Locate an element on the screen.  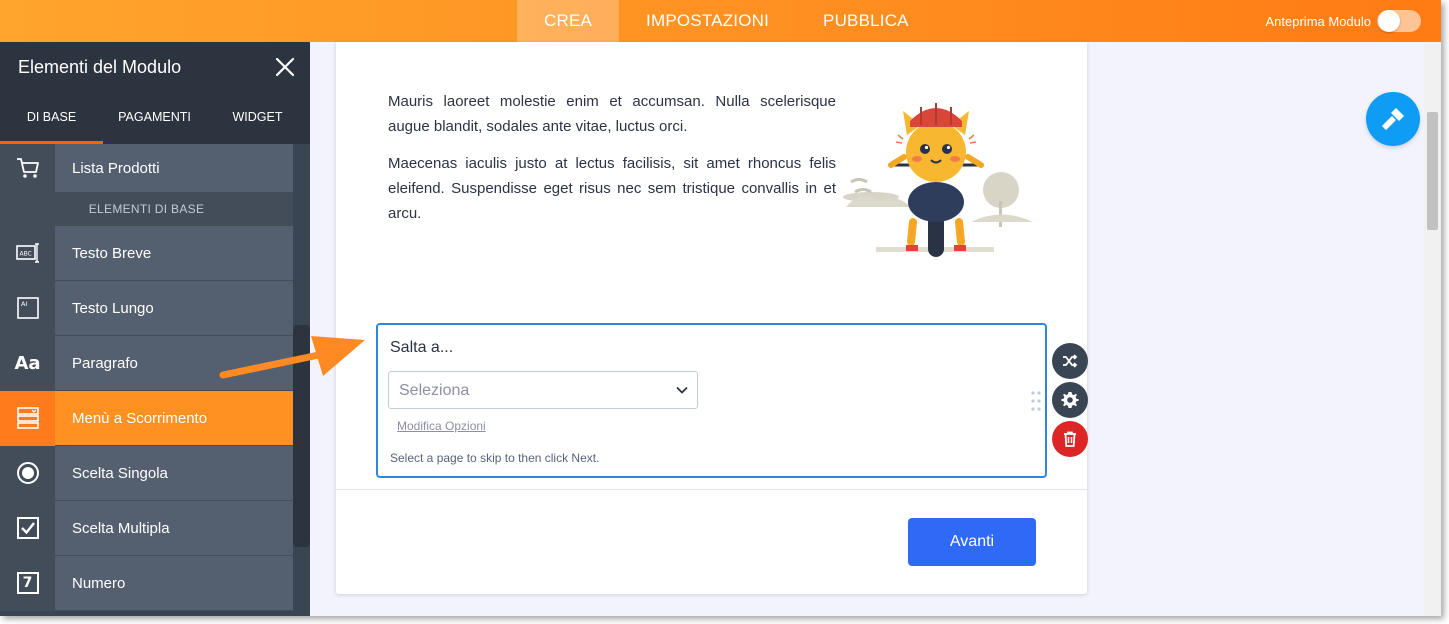
sidebar-item-scelta-multipla: Scelta Multipla is located at coordinates (146, 528).